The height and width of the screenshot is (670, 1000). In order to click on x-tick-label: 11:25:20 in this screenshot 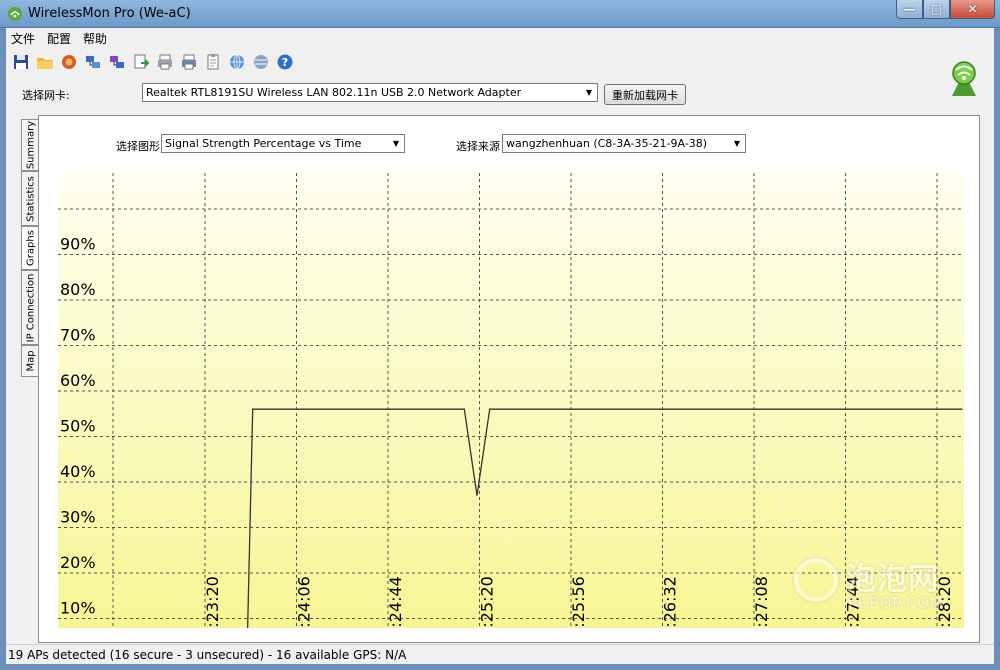, I will do `click(487, 602)`.